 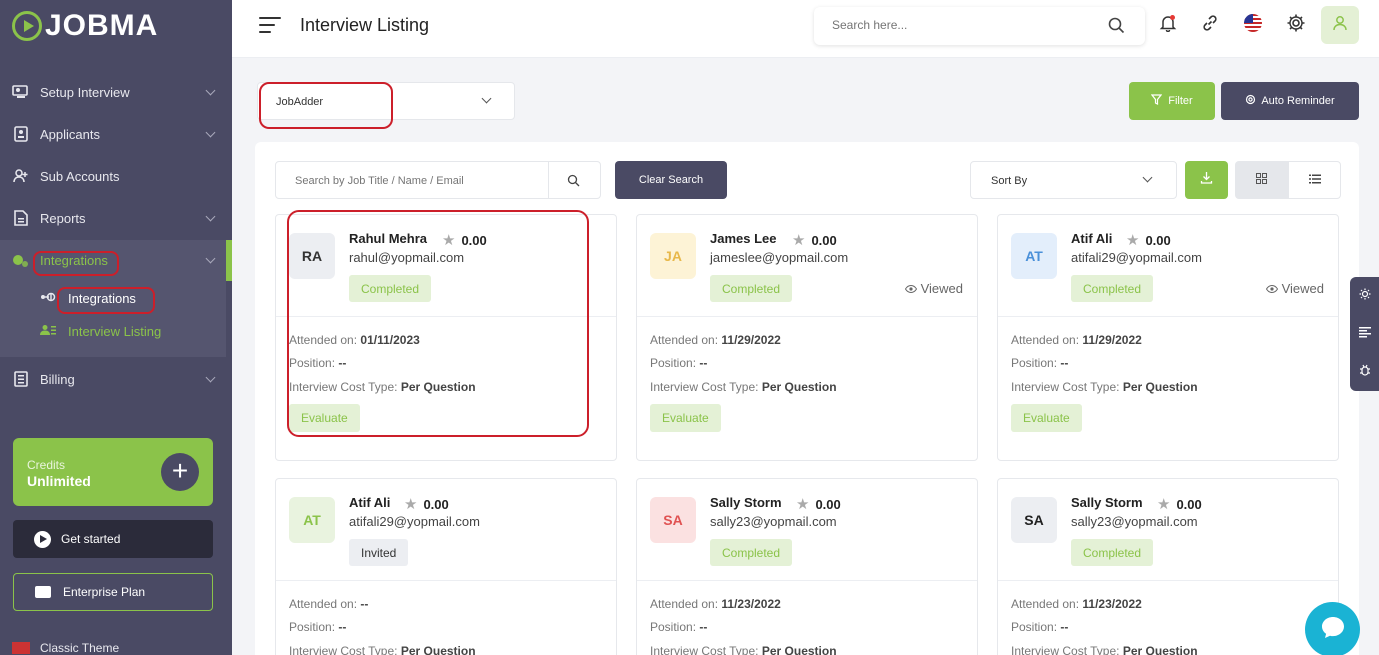 I want to click on attended-on: Attended on: 11/23/2022, so click(x=715, y=604).